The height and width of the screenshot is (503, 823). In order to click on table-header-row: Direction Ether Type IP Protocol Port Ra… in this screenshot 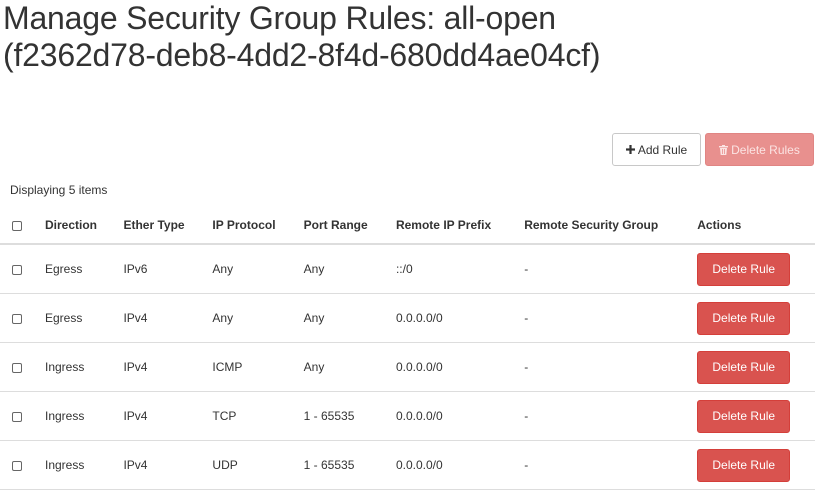, I will do `click(407, 226)`.